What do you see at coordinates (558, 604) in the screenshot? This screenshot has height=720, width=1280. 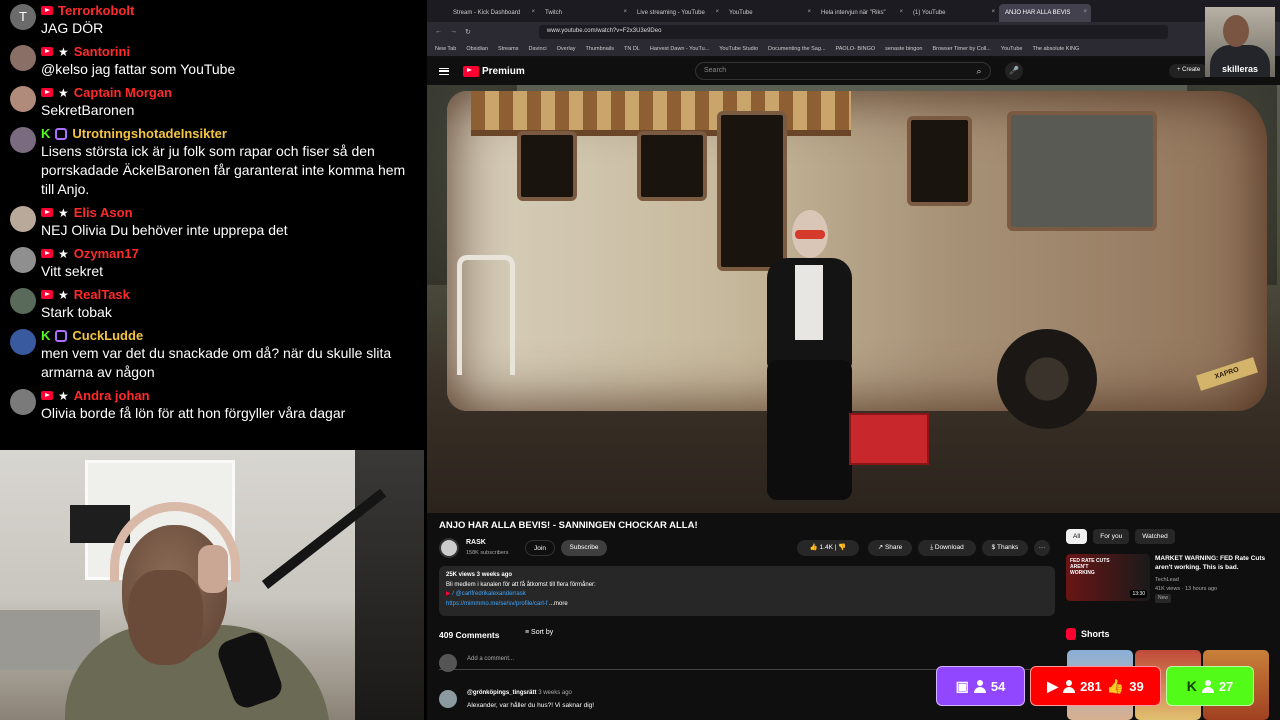 I see `desc-more-button: ...more` at bounding box center [558, 604].